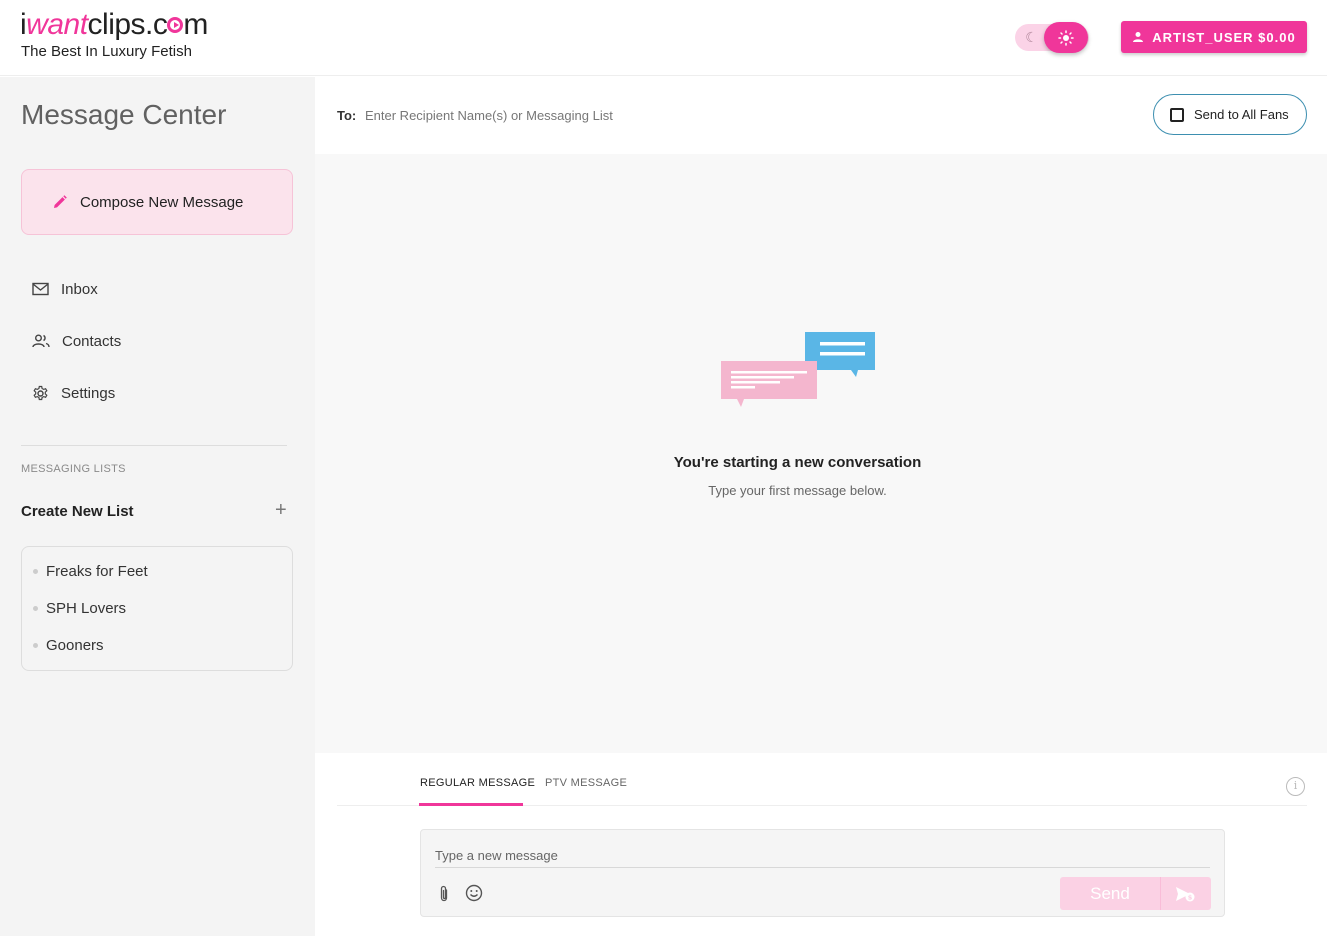 The width and height of the screenshot is (1327, 936). Describe the element at coordinates (124, 114) in the screenshot. I see `page-title: Message Center` at that location.